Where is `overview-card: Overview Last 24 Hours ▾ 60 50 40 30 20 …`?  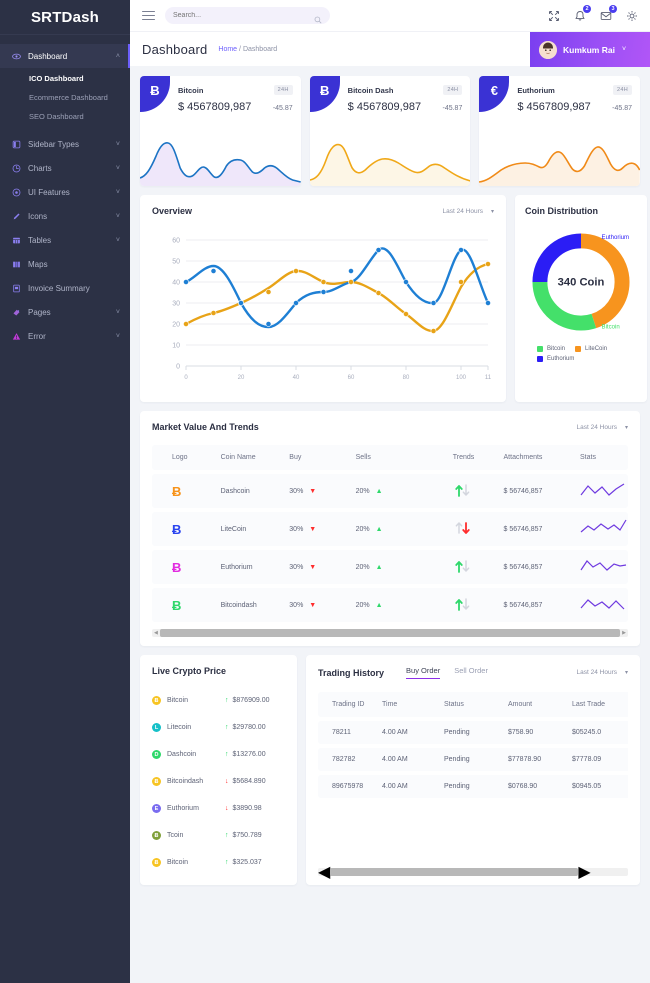 overview-card: Overview Last 24 Hours ▾ 60 50 40 30 20 … is located at coordinates (323, 298).